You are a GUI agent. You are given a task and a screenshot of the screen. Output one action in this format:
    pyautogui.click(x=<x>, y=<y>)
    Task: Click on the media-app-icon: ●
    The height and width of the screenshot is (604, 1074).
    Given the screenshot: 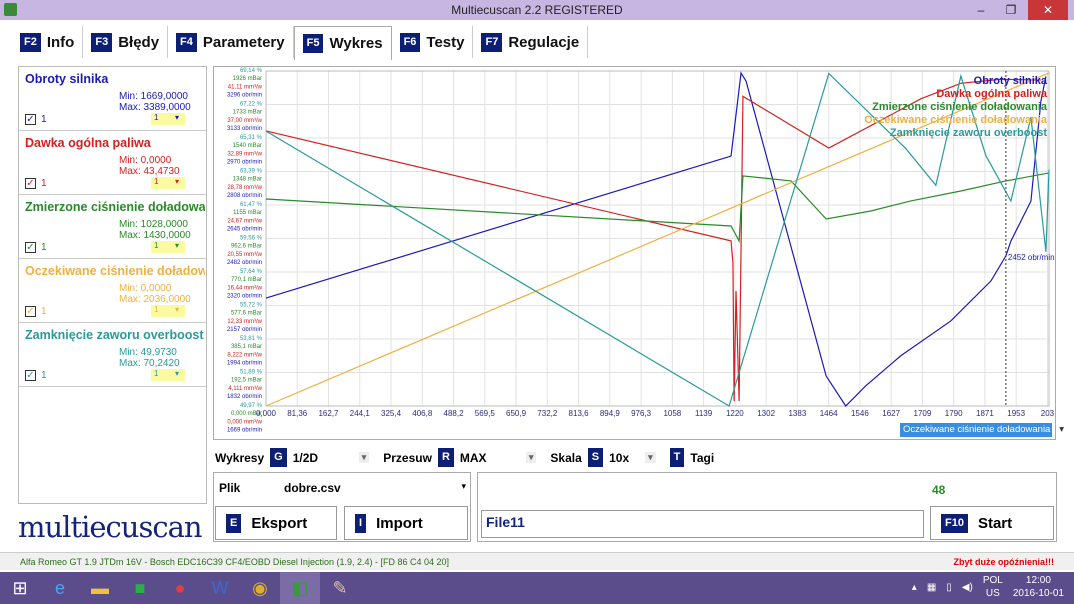 What is the action you would take?
    pyautogui.click(x=180, y=588)
    